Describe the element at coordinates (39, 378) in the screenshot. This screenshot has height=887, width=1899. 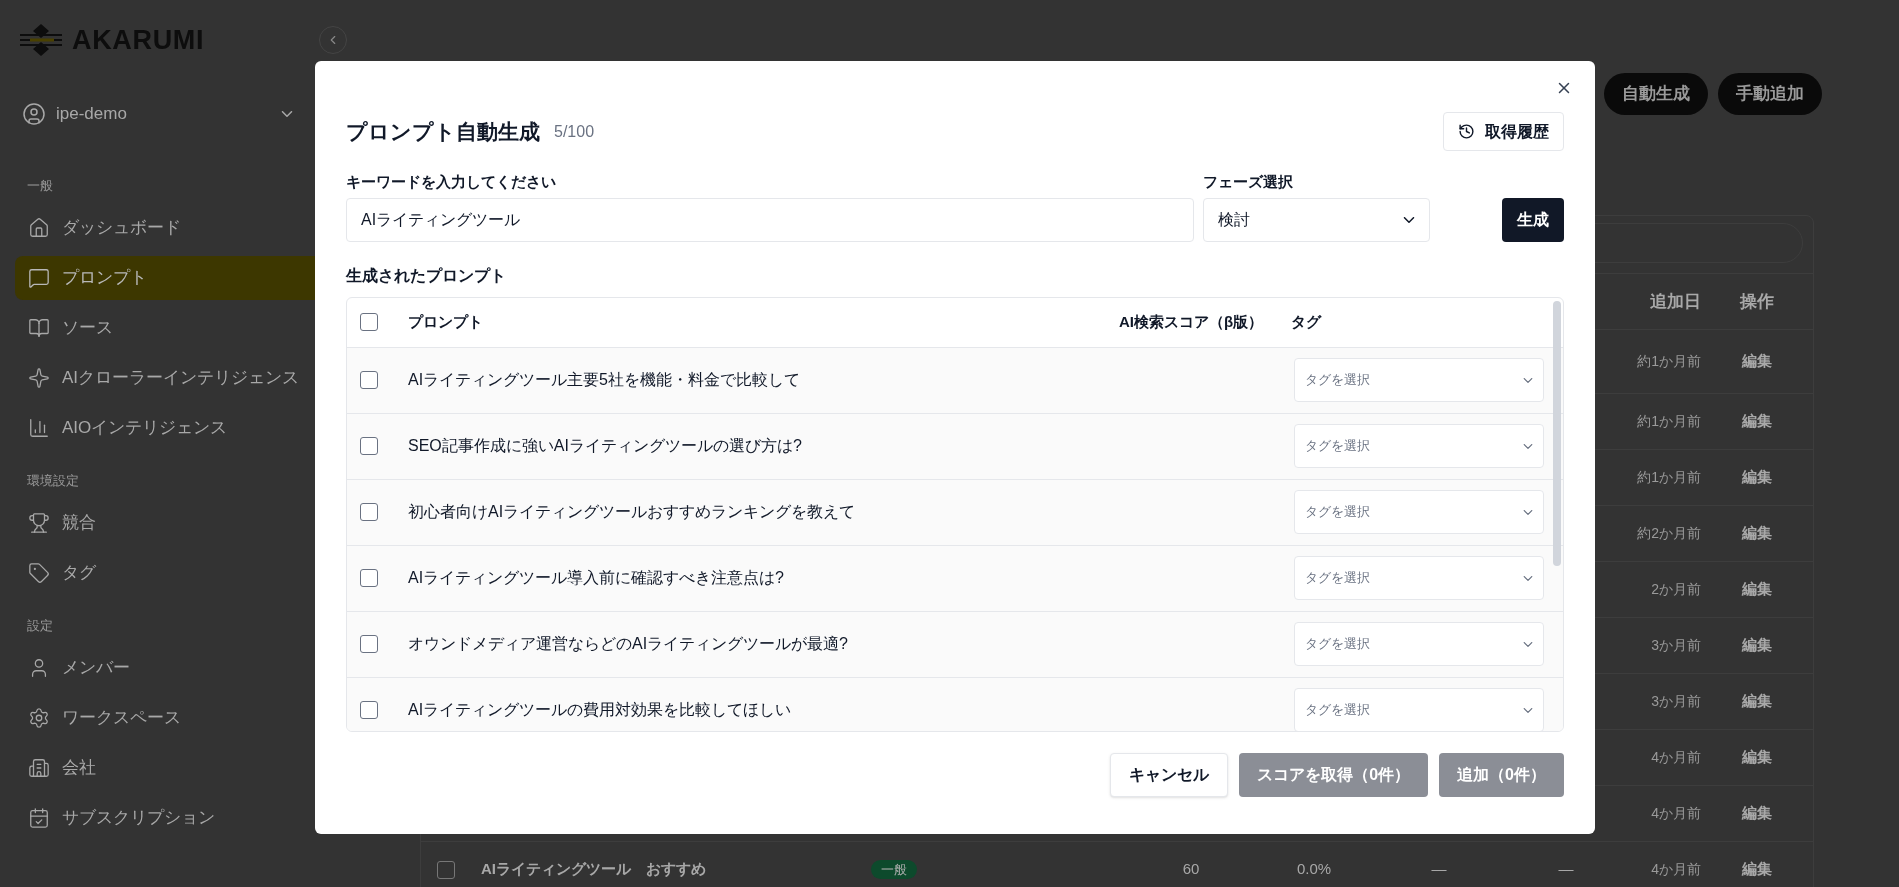
I see `sparkle-icon` at that location.